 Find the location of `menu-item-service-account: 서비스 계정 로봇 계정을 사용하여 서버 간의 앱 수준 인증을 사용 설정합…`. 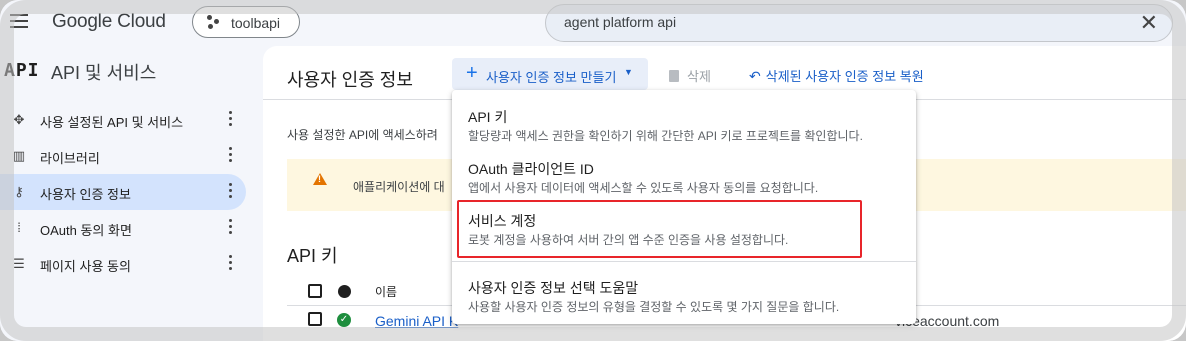

menu-item-service-account: 서비스 계정 로봇 계정을 사용하여 서버 간의 앱 수준 인증을 사용 설정합… is located at coordinates (684, 231).